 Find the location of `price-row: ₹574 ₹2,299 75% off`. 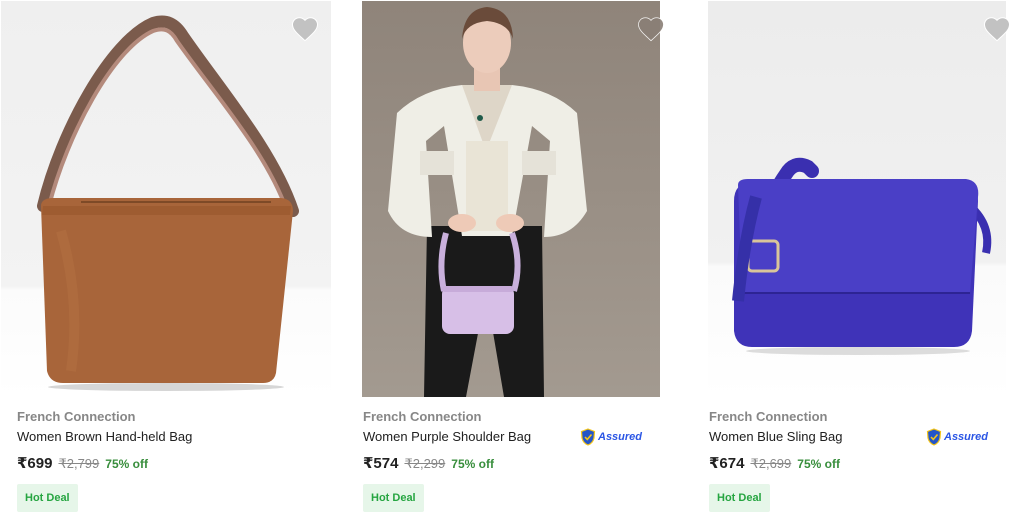

price-row: ₹574 ₹2,299 75% off is located at coordinates (518, 464).